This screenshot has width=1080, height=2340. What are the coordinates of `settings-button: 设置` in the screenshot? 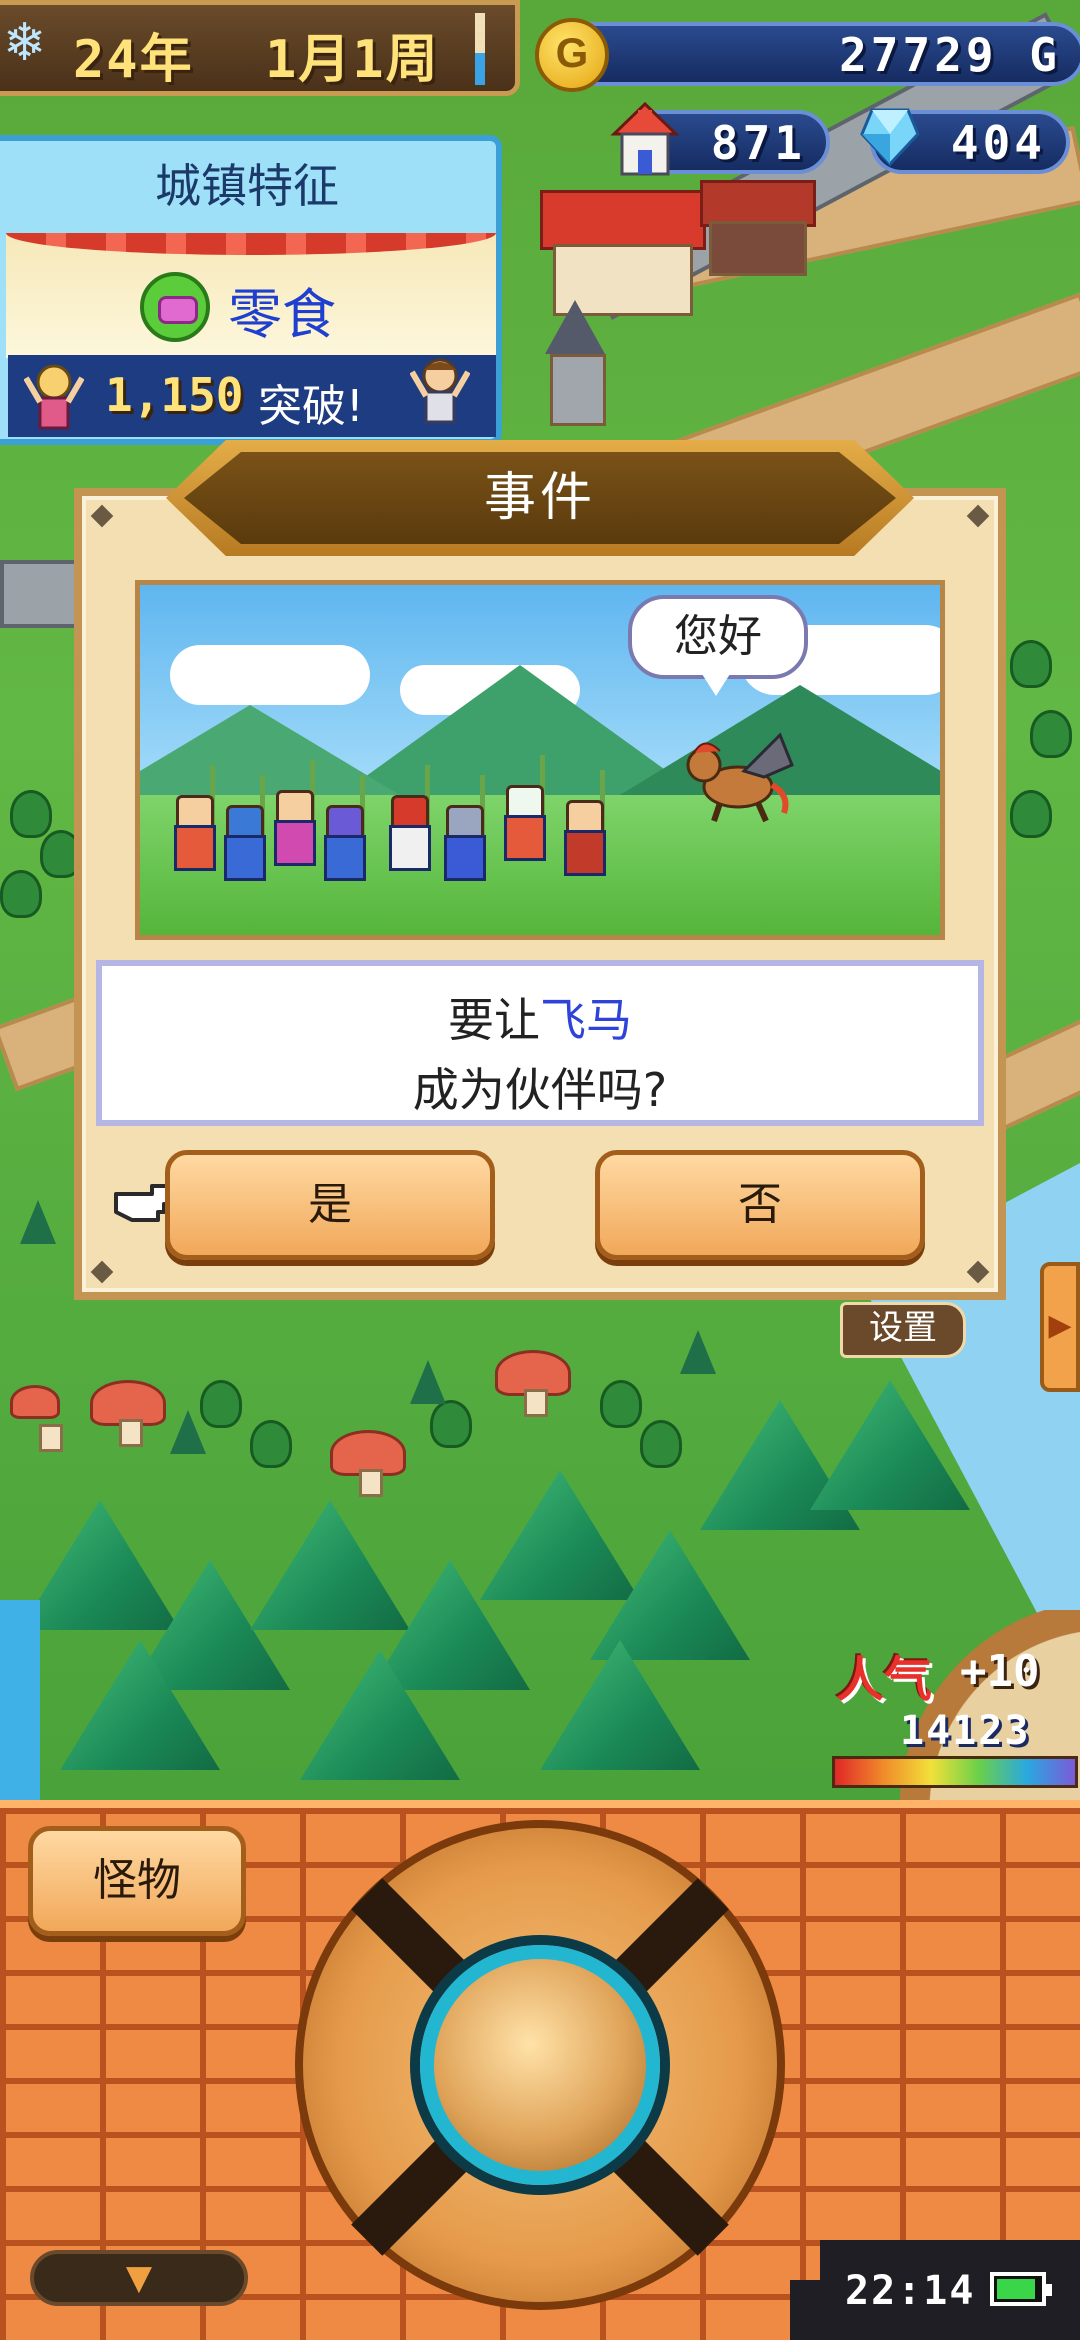 It's located at (903, 1330).